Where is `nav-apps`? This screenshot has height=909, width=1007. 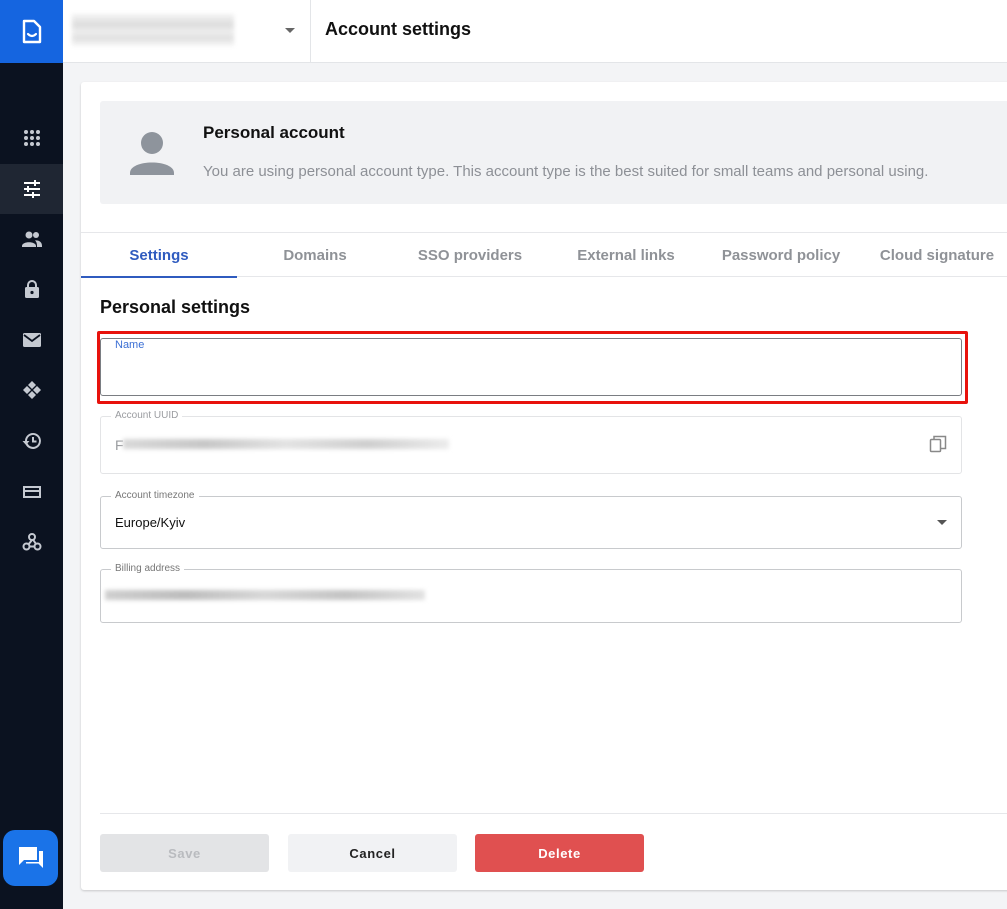
nav-apps is located at coordinates (31, 138).